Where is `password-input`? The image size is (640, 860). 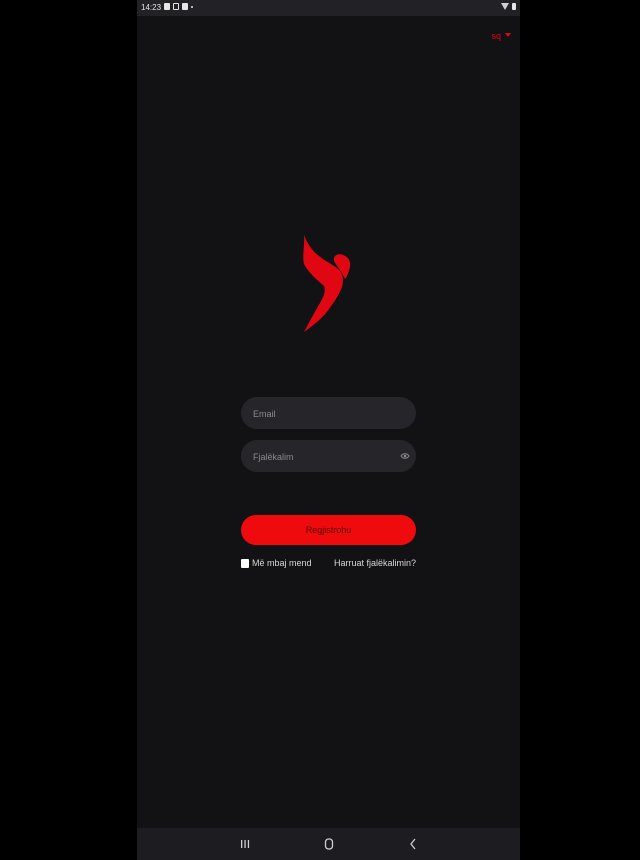 password-input is located at coordinates (323, 457).